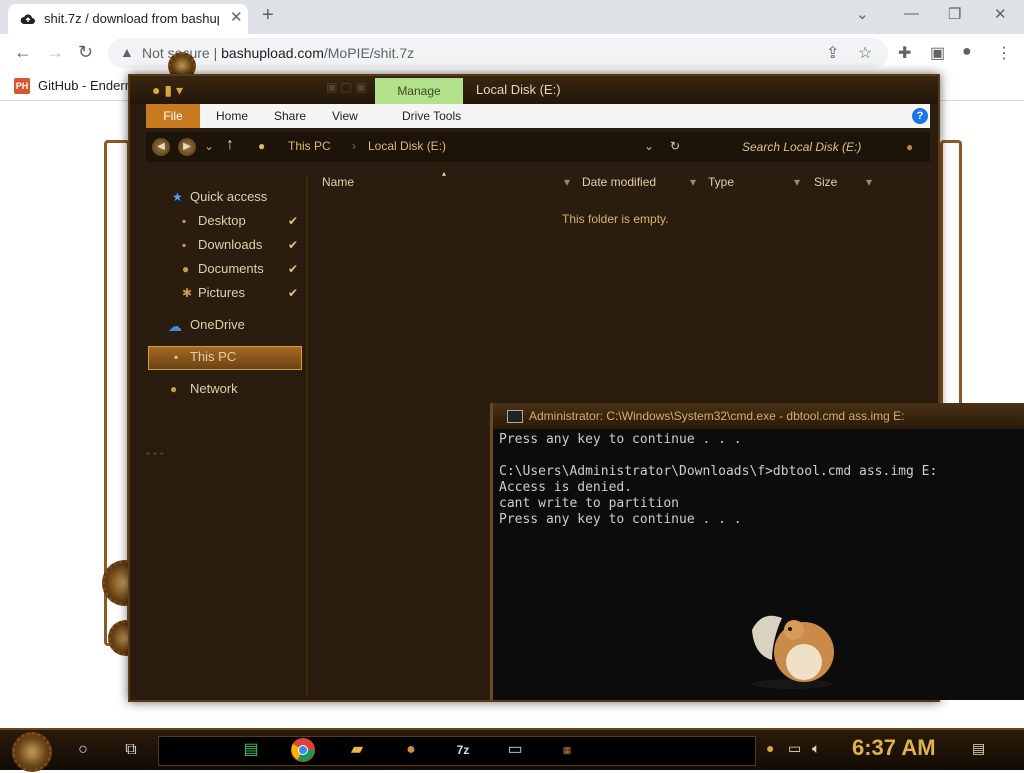 The height and width of the screenshot is (773, 1024). Describe the element at coordinates (213, 356) in the screenshot. I see `nav-item-this-pc: This PC` at that location.